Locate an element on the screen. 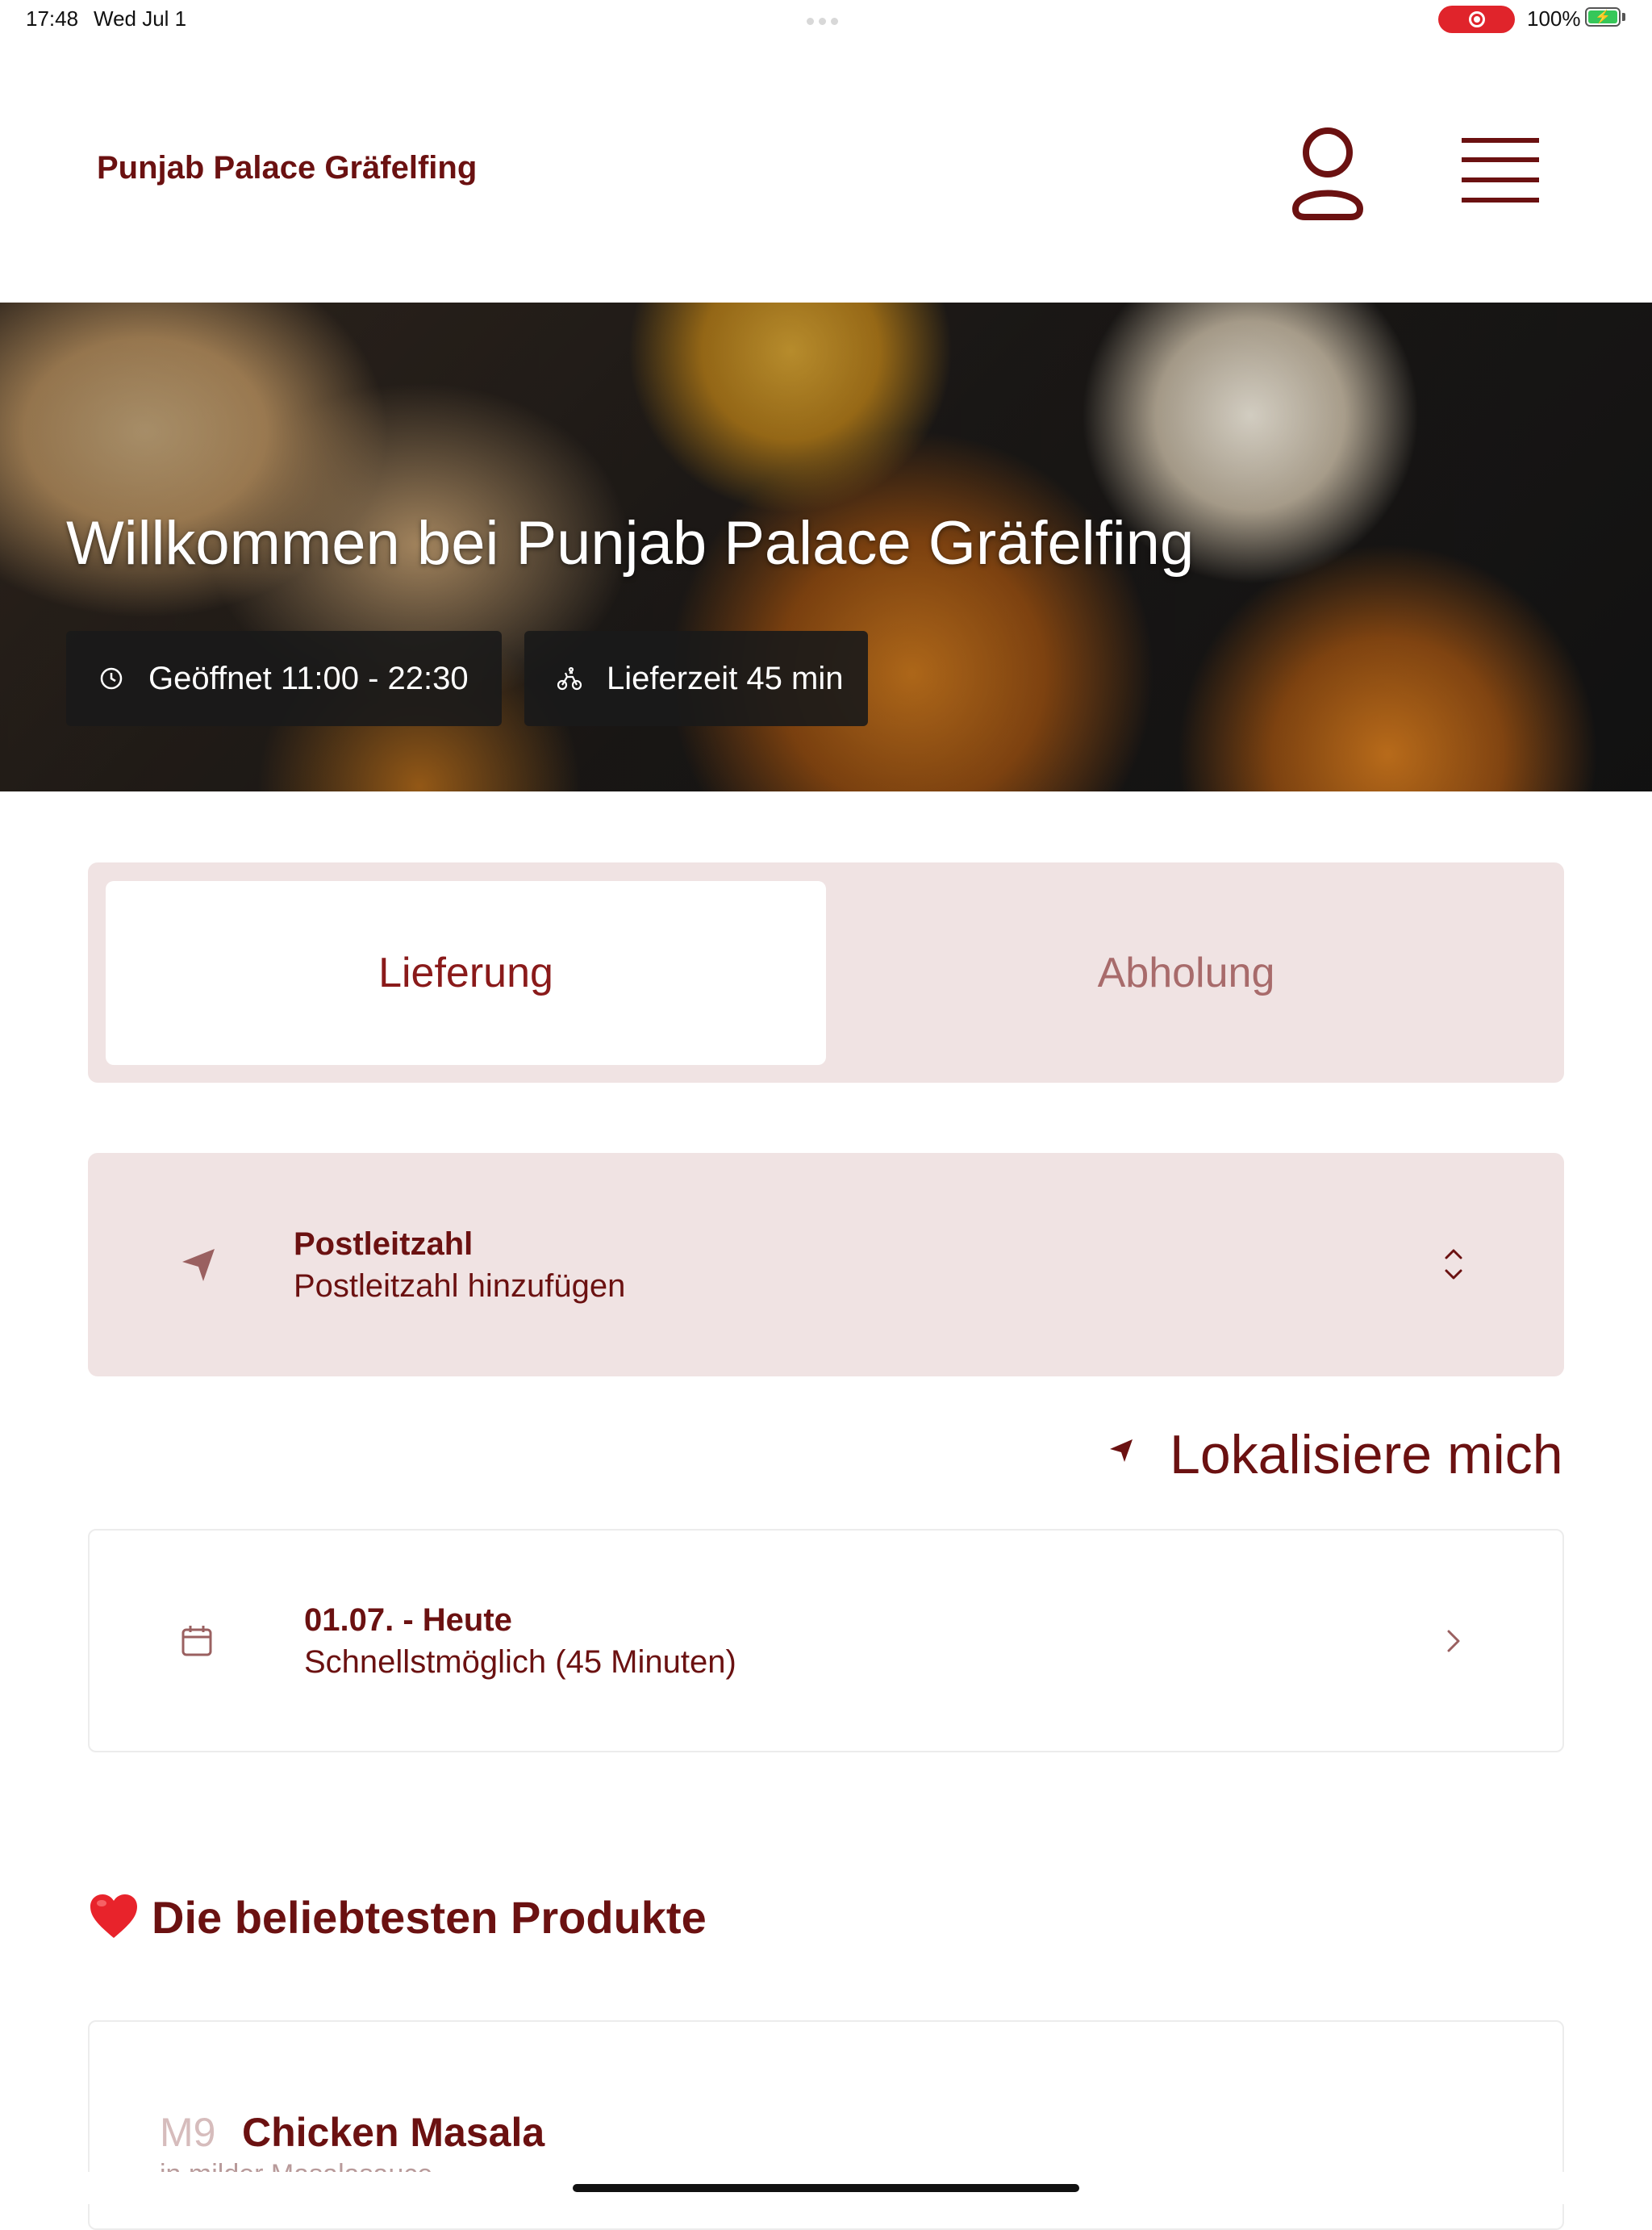 The image size is (1652, 2230). tab-lieferung: Lieferung is located at coordinates (466, 973).